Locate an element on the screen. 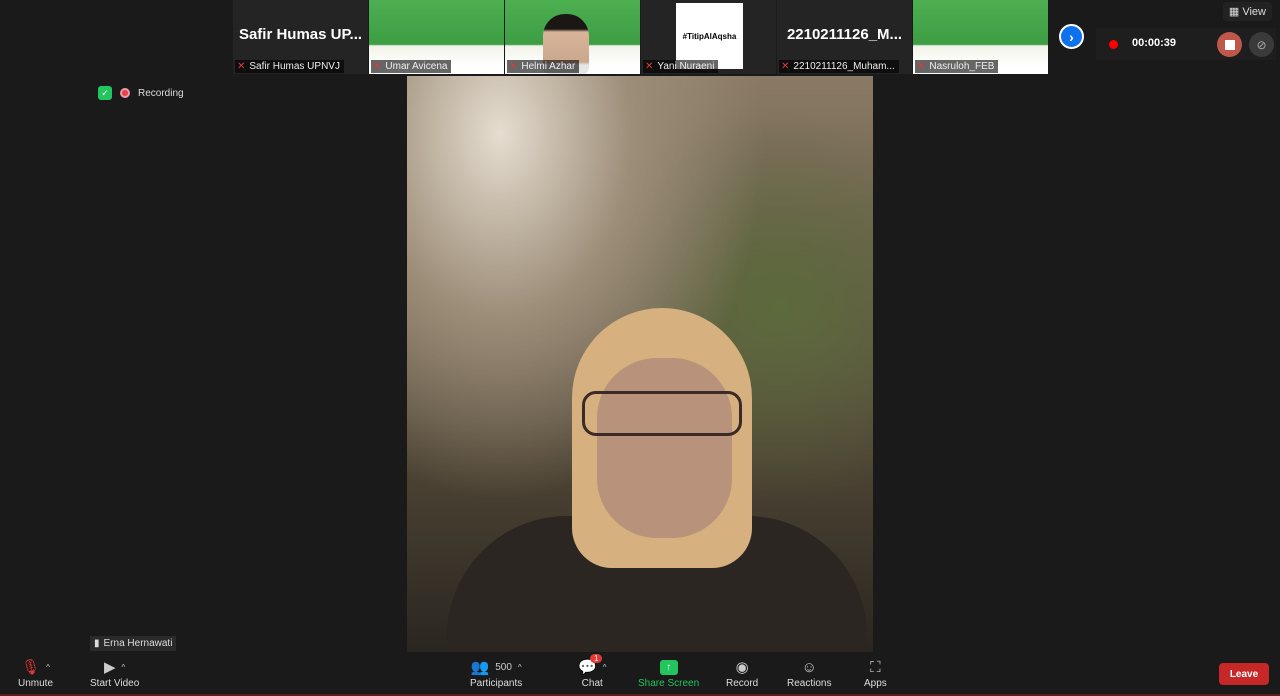  next-page-button: › is located at coordinates (1071, 36).